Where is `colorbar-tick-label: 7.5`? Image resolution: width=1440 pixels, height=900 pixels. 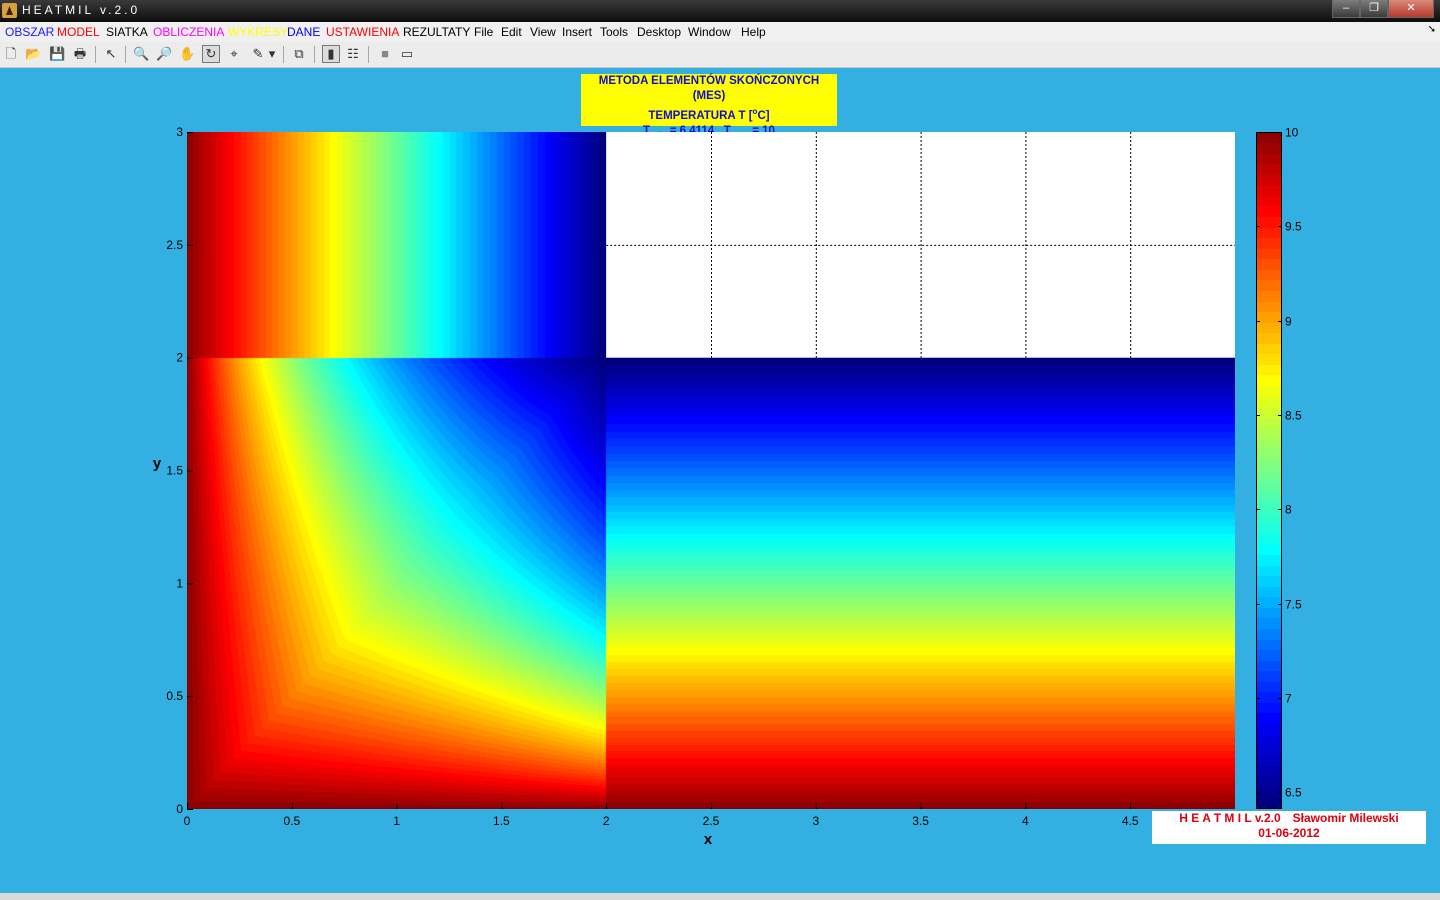 colorbar-tick-label: 7.5 is located at coordinates (1293, 605).